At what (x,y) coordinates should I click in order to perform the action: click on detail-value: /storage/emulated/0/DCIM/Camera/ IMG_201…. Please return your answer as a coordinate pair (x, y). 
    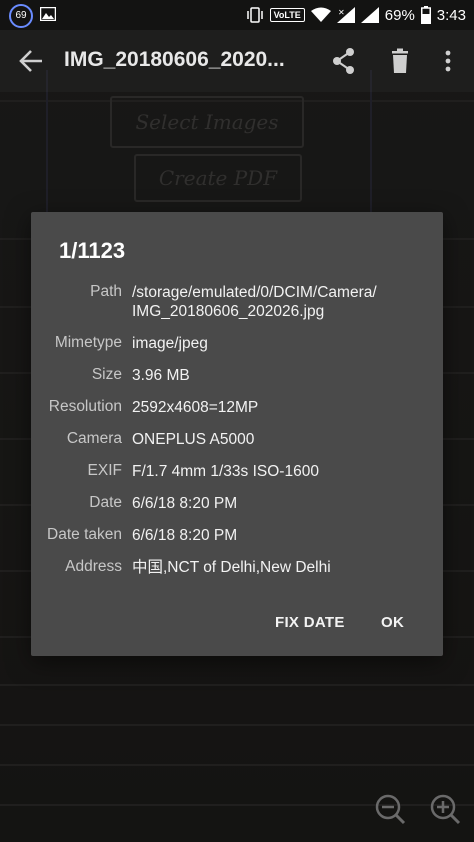
    Looking at the image, I should click on (254, 302).